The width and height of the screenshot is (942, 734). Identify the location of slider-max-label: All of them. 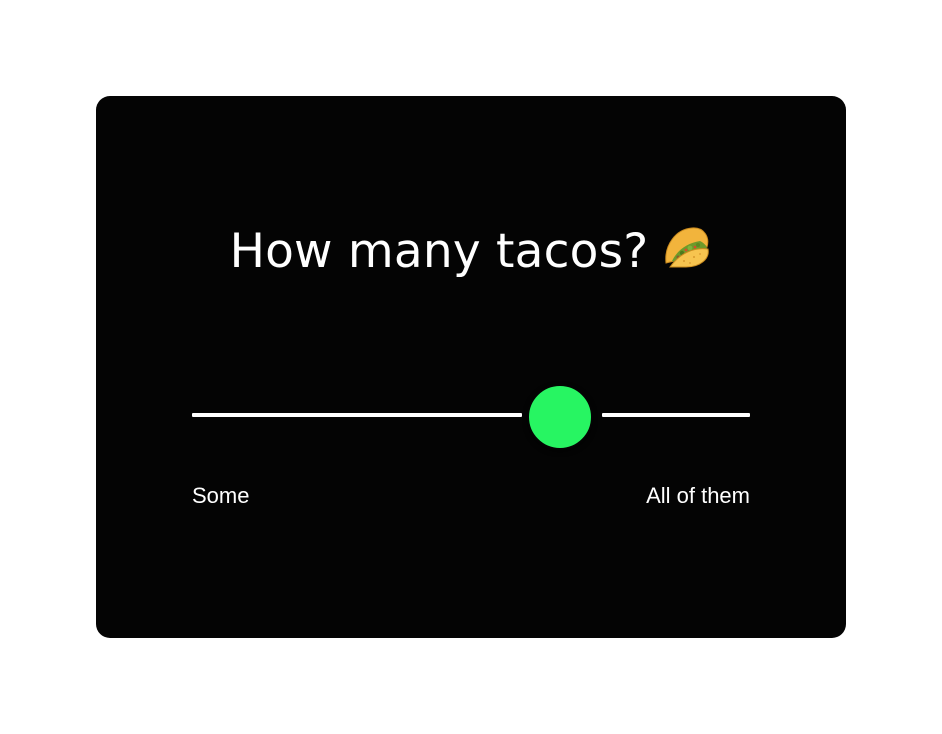
(698, 495).